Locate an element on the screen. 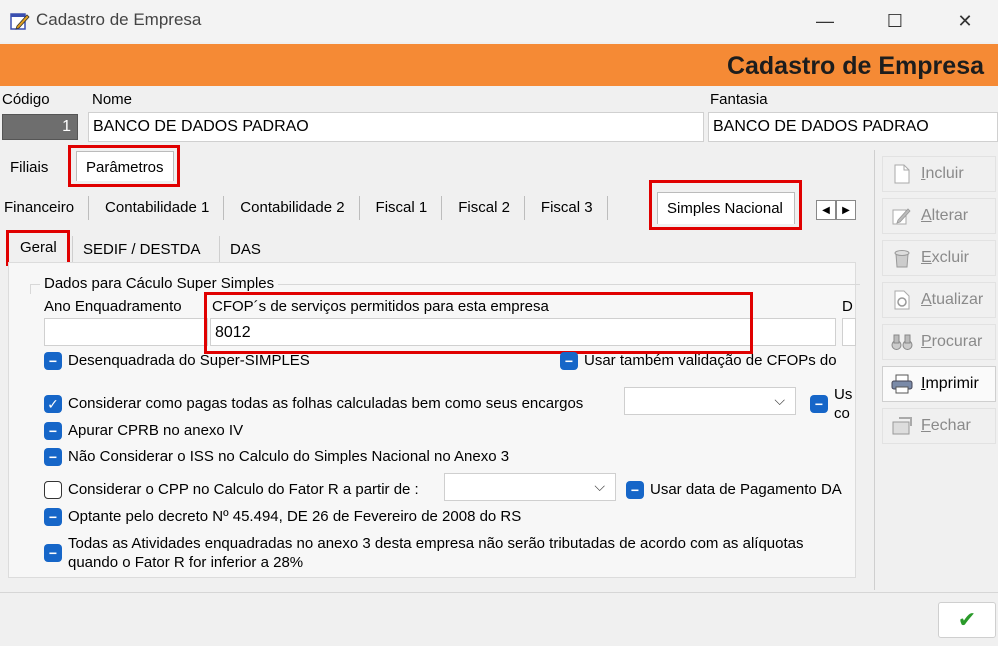 This screenshot has width=998, height=646. fantasia-field: BANCO DE DADOS PADRAO is located at coordinates (853, 127).